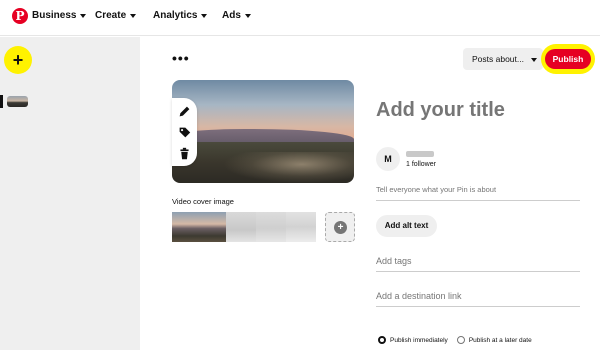 The width and height of the screenshot is (600, 350). What do you see at coordinates (184, 153) in the screenshot?
I see `trash-icon` at bounding box center [184, 153].